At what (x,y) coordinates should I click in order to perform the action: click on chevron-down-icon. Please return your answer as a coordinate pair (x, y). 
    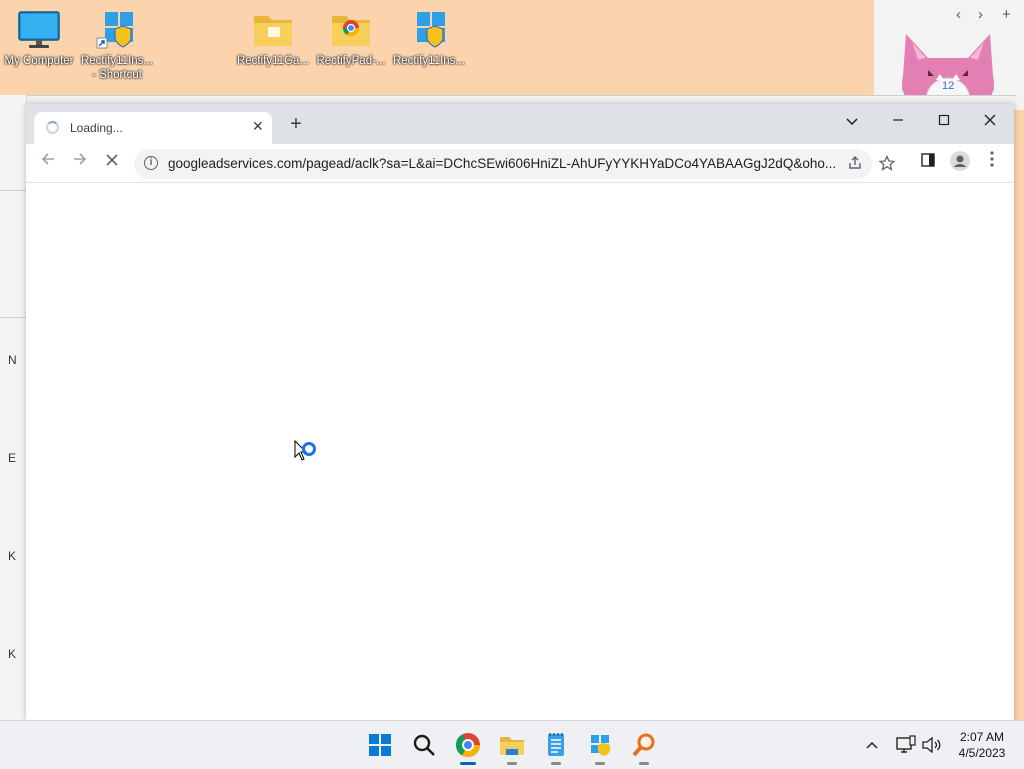
    Looking at the image, I should click on (852, 122).